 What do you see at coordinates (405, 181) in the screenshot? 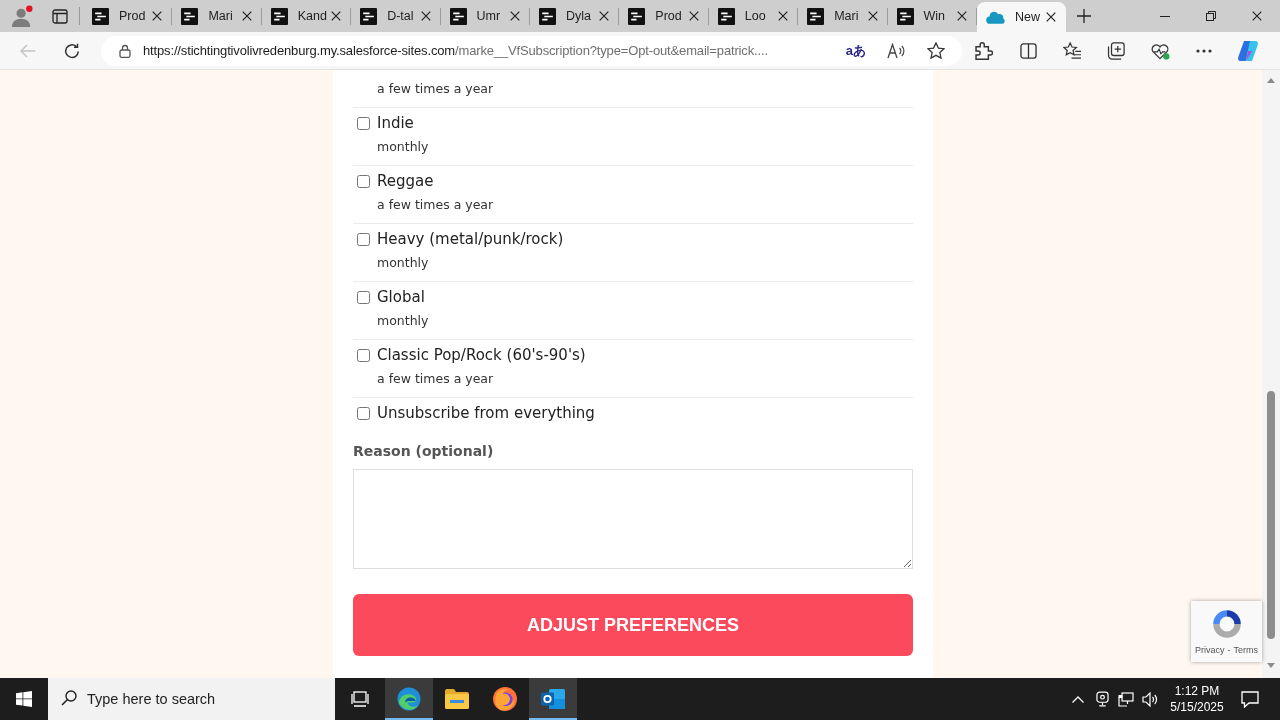
I see `option-label: Reggae` at bounding box center [405, 181].